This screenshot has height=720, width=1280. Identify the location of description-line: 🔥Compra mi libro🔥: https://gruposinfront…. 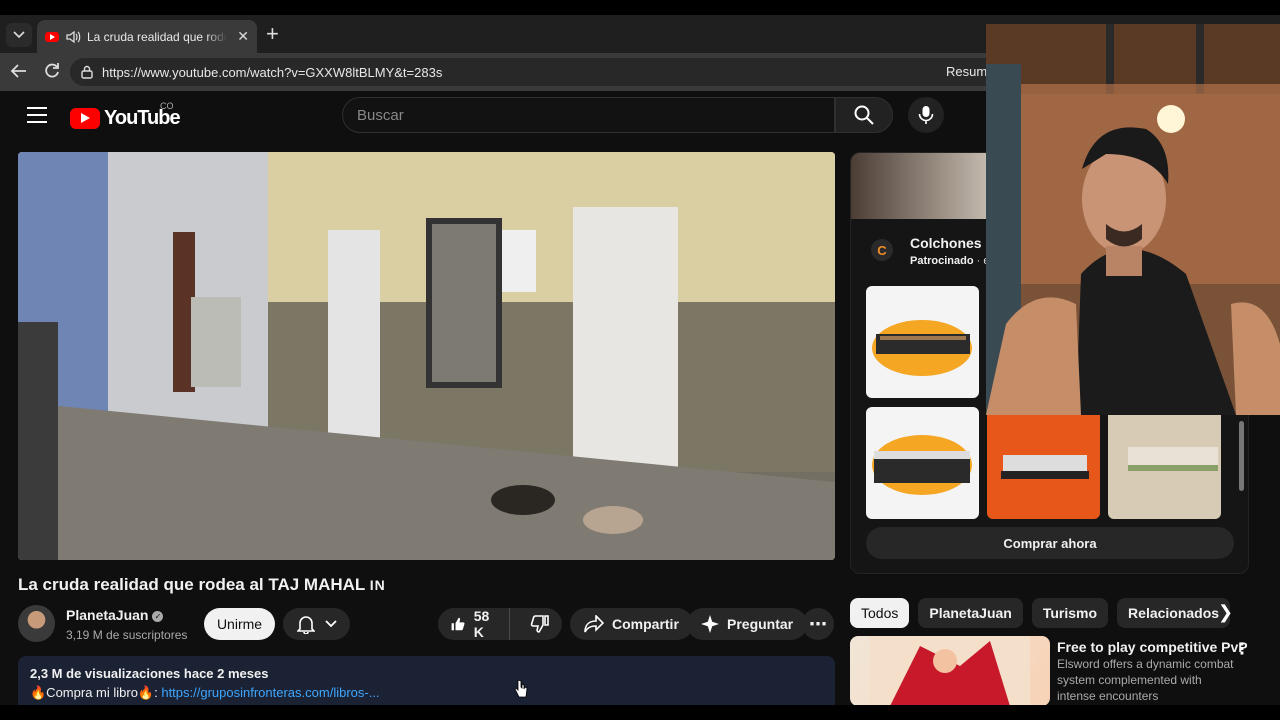
(426, 693).